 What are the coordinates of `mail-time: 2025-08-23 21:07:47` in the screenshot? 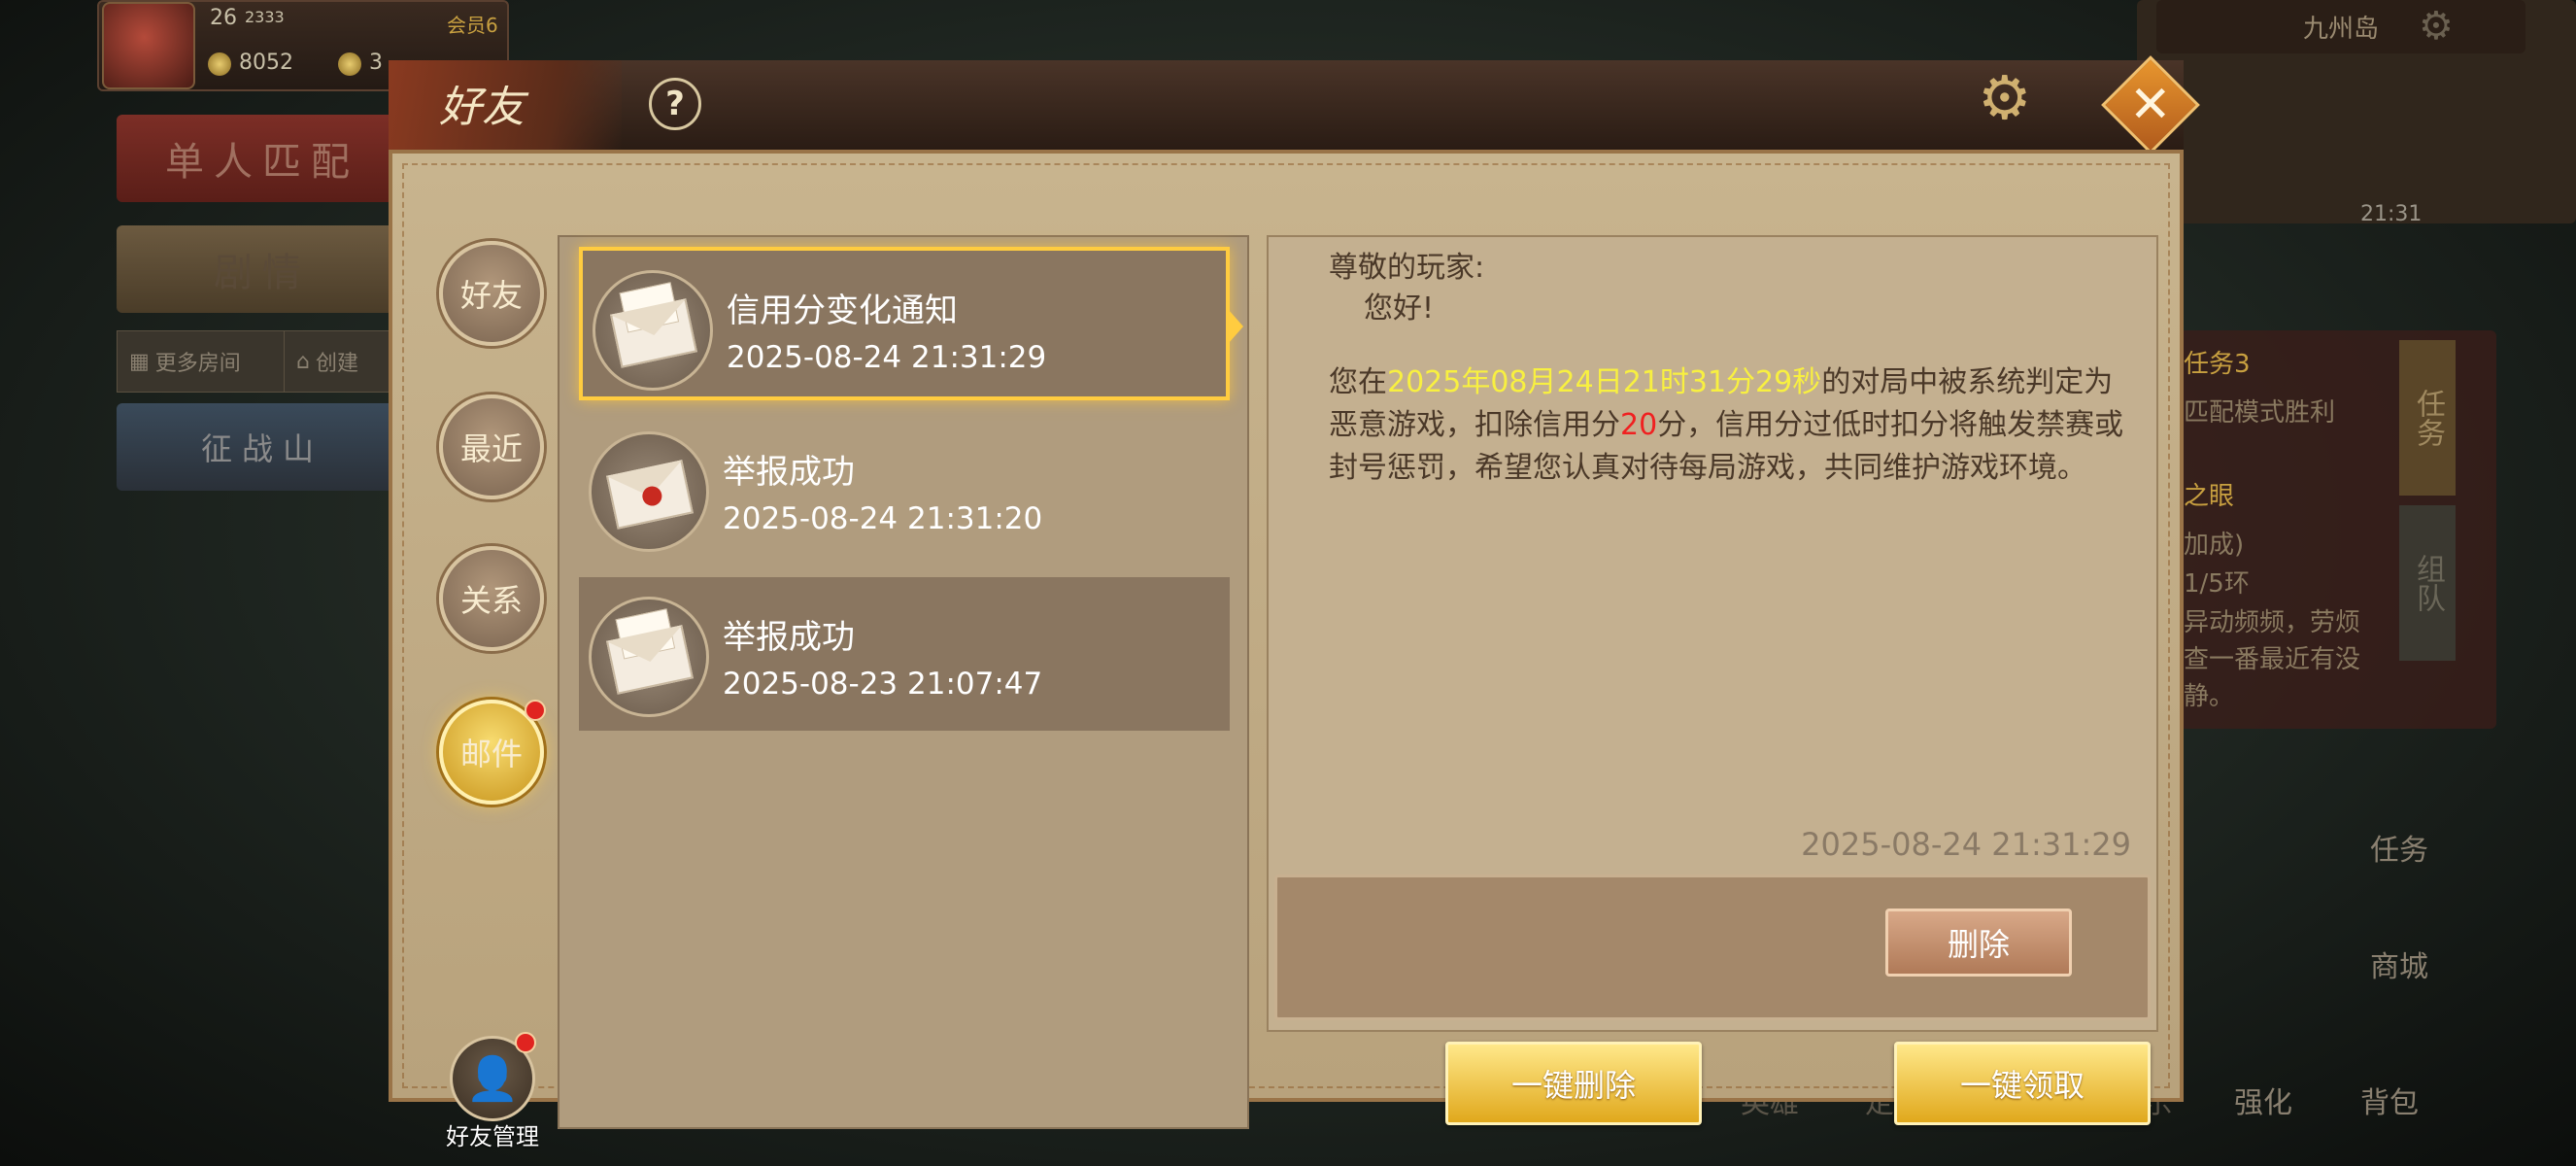 It's located at (883, 684).